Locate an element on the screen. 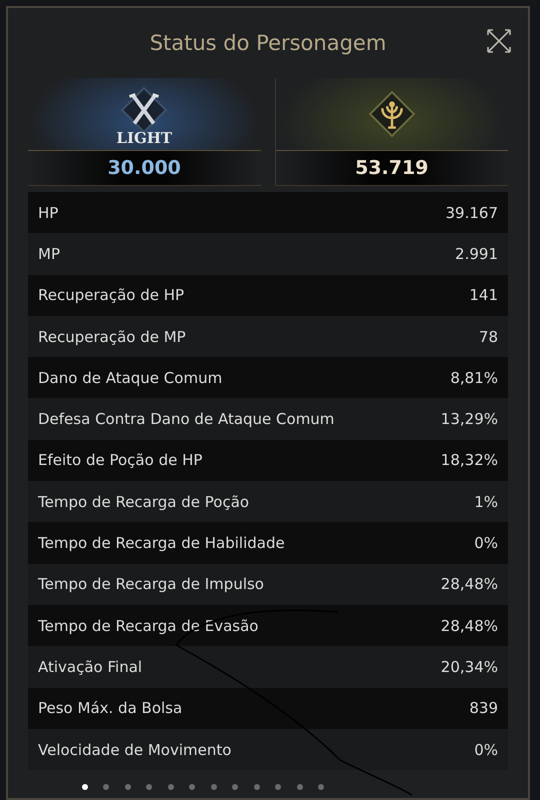 Image resolution: width=540 pixels, height=800 pixels. stat-value: 2.991 is located at coordinates (476, 253).